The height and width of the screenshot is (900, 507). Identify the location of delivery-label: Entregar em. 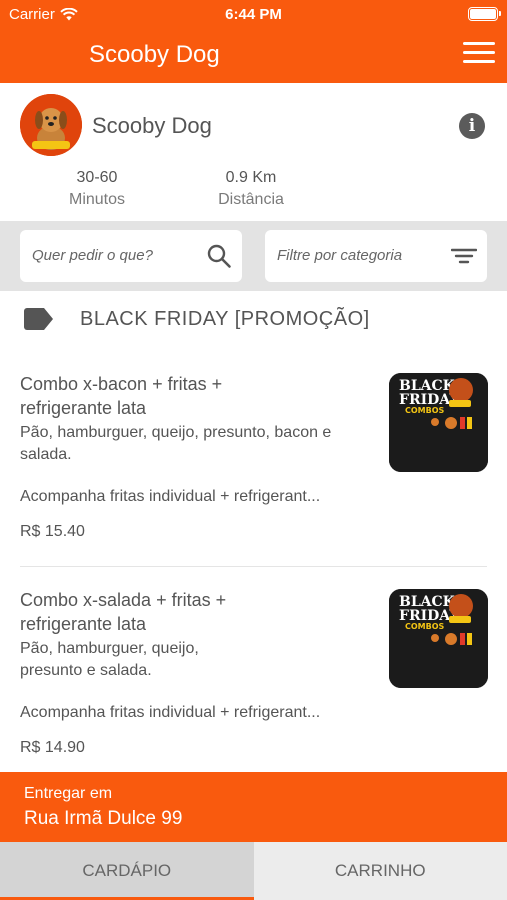
(68, 793).